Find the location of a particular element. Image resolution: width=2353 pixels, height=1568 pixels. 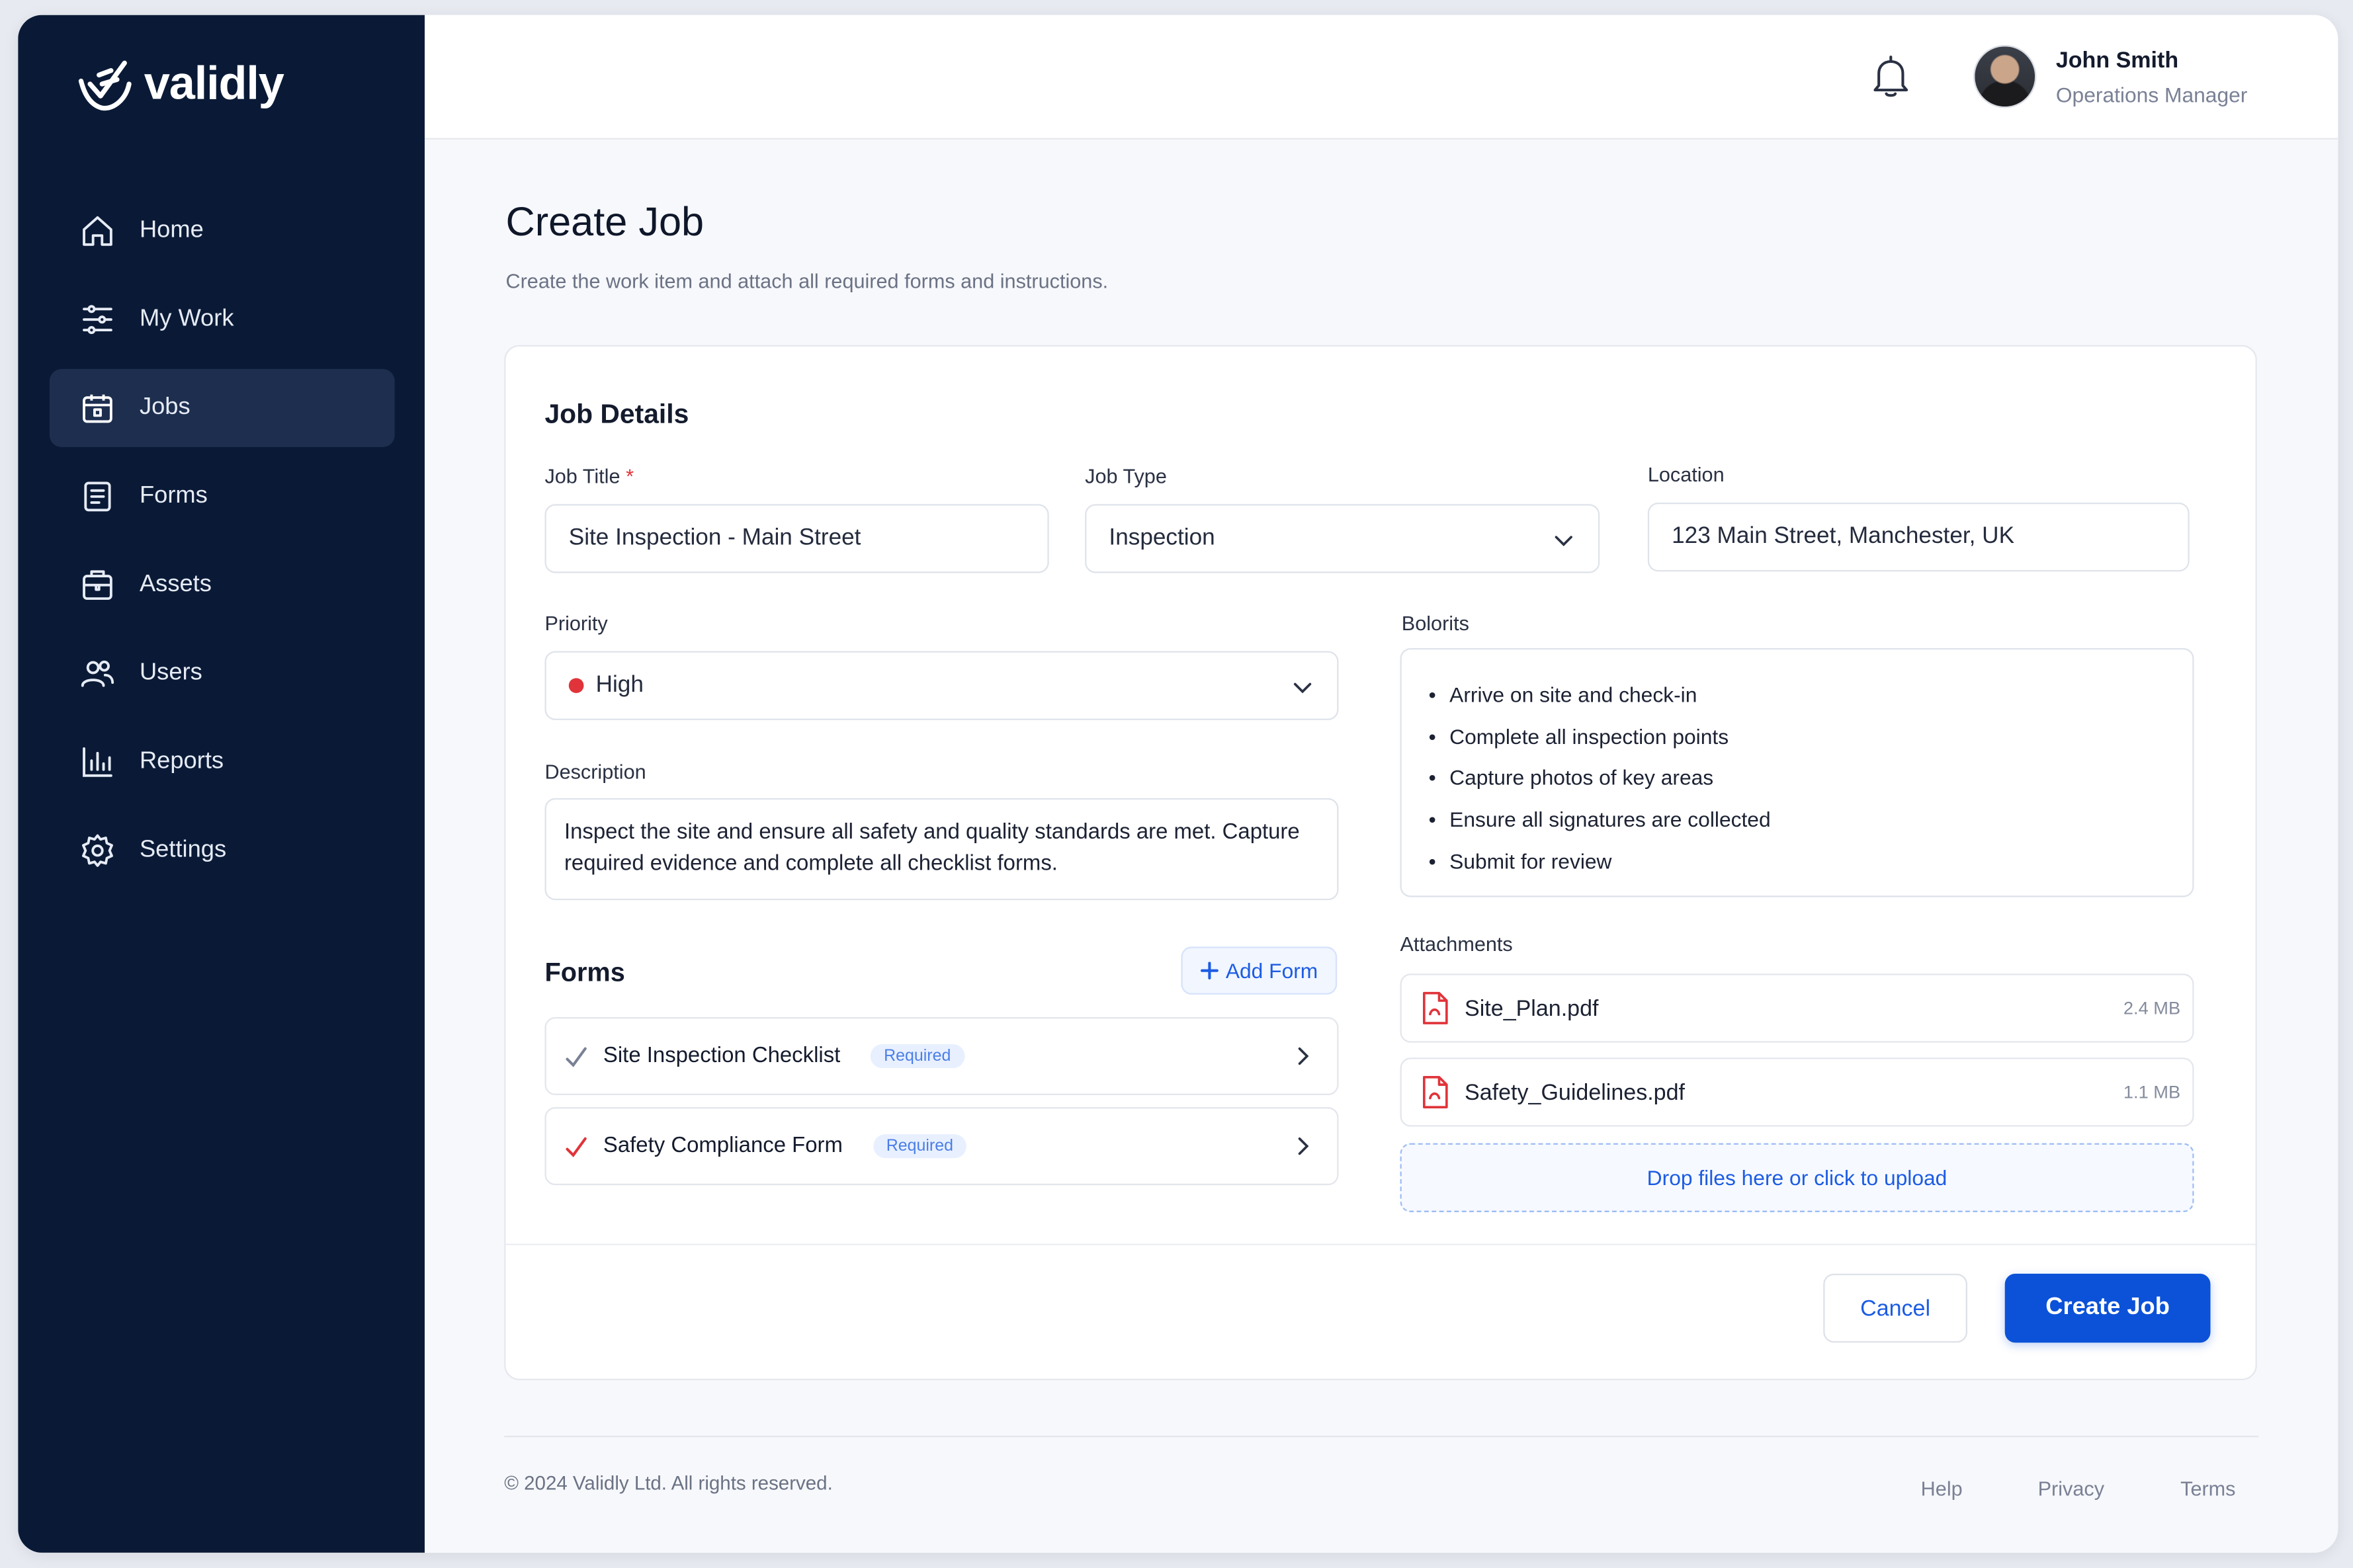

job-title-input: Site Inspection - Main Street is located at coordinates (796, 538).